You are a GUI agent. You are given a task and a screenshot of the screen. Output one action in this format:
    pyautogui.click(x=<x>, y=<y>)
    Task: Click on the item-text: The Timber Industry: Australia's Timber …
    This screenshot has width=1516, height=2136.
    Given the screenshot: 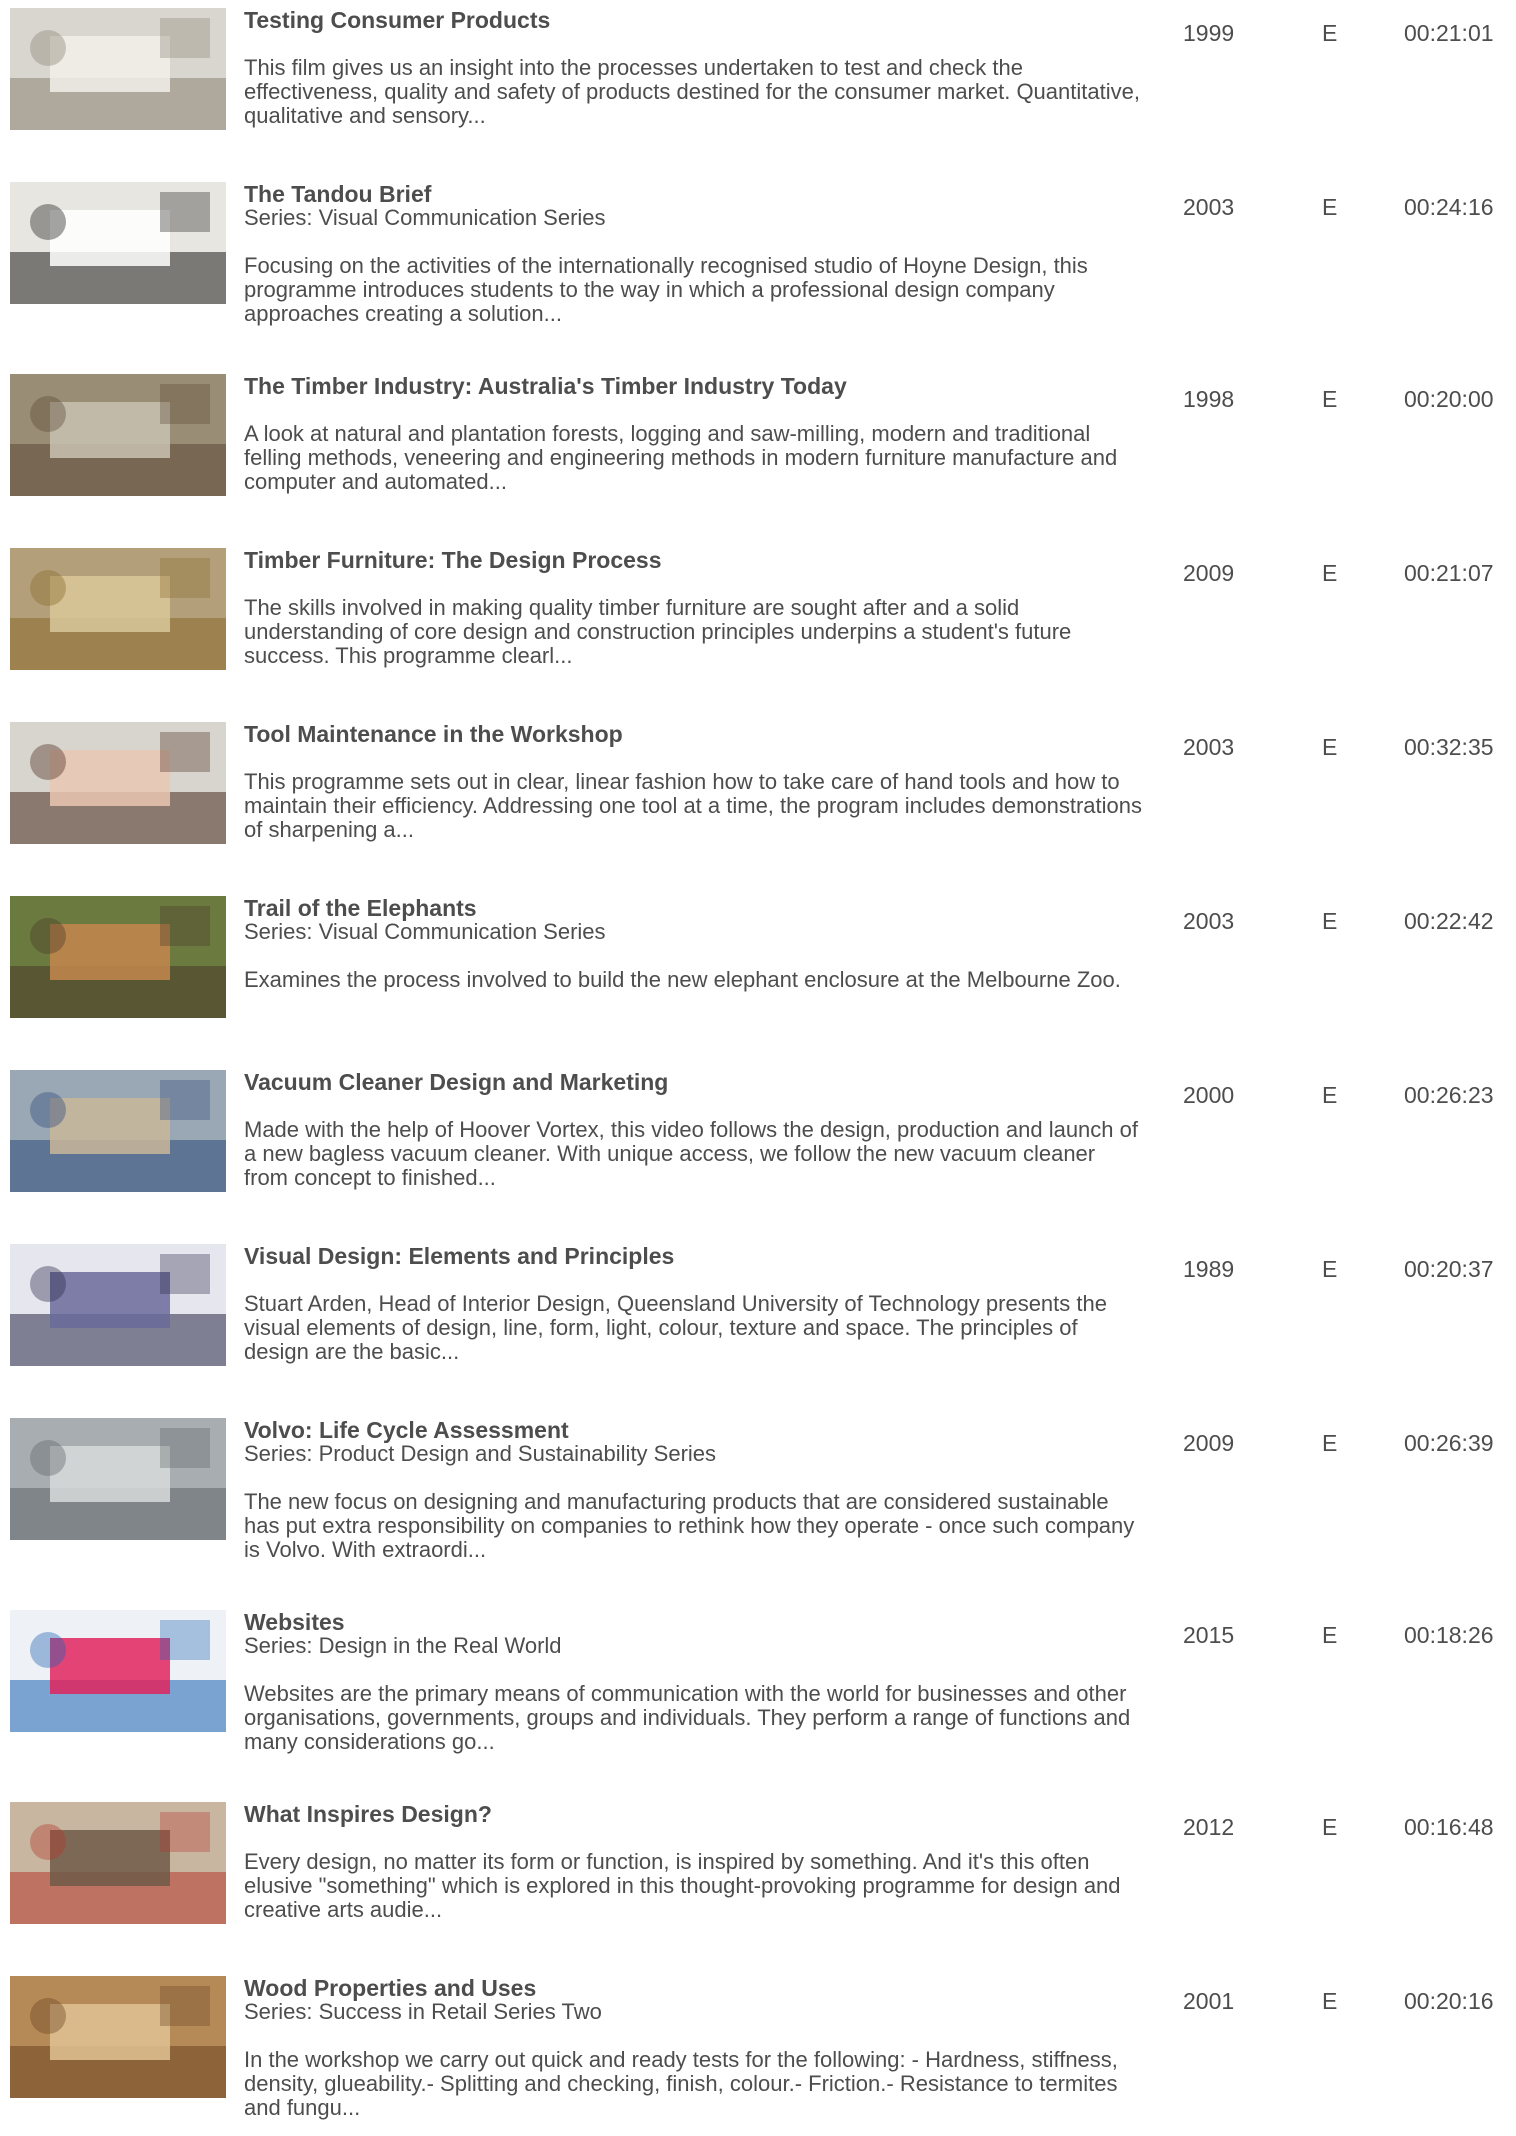 What is the action you would take?
    pyautogui.click(x=694, y=434)
    